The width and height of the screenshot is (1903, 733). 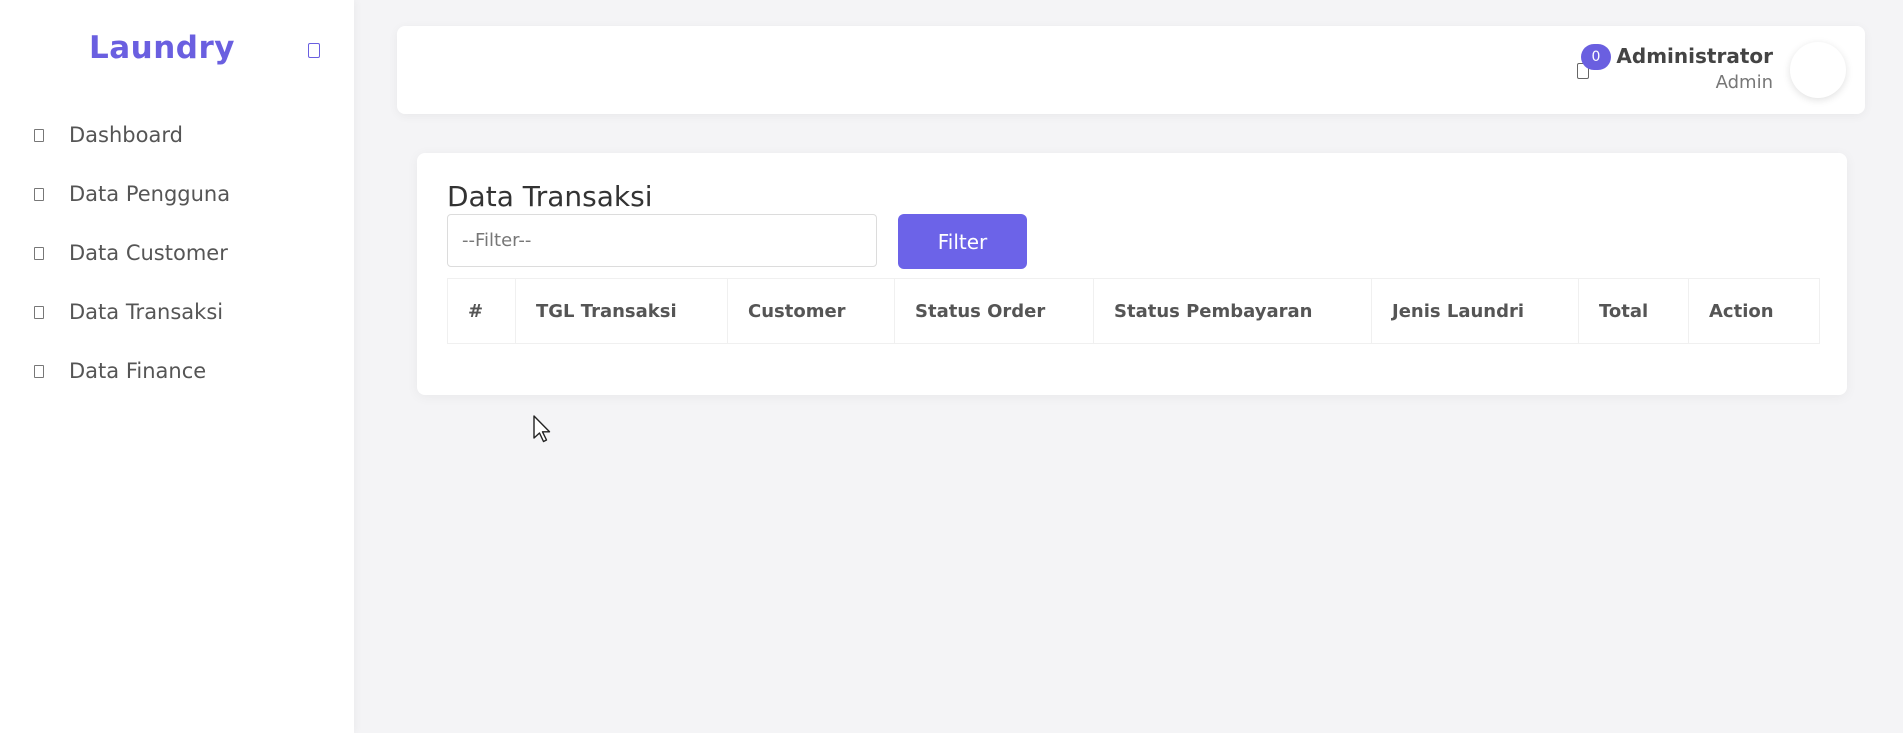 I want to click on sidebar-item-dashboard: Dashboard, so click(x=177, y=142).